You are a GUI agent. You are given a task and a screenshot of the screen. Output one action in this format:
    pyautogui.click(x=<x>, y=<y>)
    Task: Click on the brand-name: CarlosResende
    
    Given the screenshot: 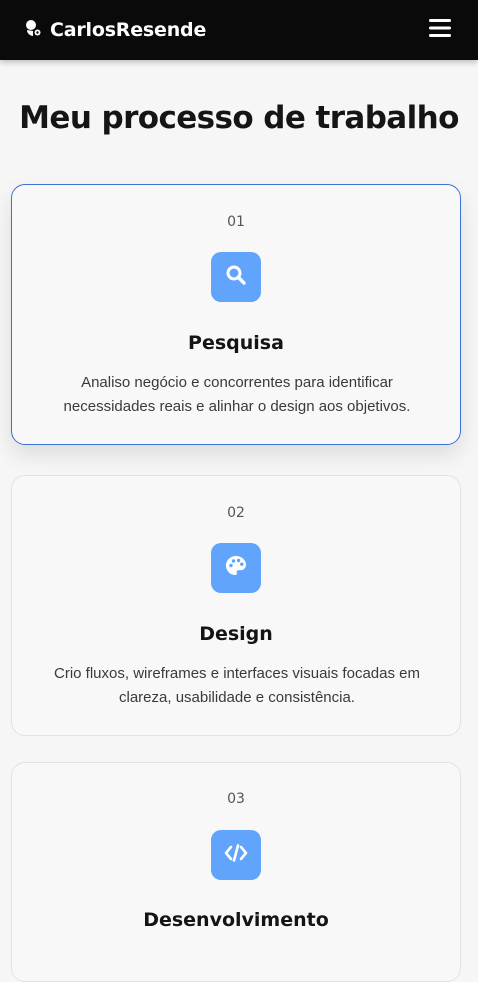 What is the action you would take?
    pyautogui.click(x=128, y=30)
    